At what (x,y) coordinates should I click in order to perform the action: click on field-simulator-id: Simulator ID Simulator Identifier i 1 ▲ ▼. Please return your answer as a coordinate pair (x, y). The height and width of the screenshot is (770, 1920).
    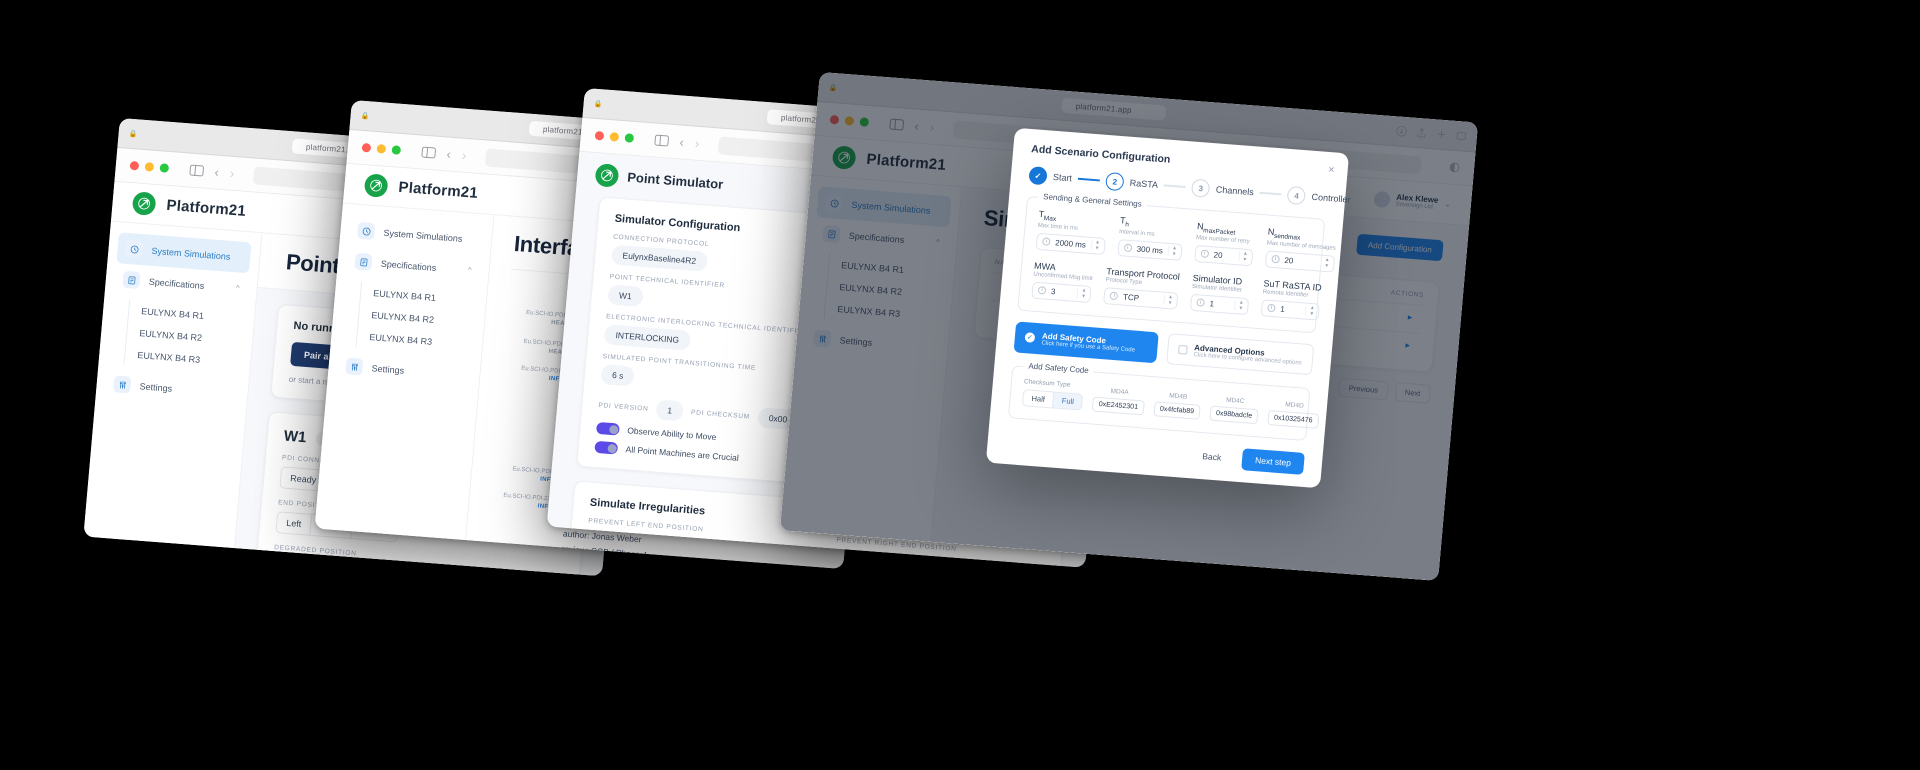
    Looking at the image, I should click on (1220, 294).